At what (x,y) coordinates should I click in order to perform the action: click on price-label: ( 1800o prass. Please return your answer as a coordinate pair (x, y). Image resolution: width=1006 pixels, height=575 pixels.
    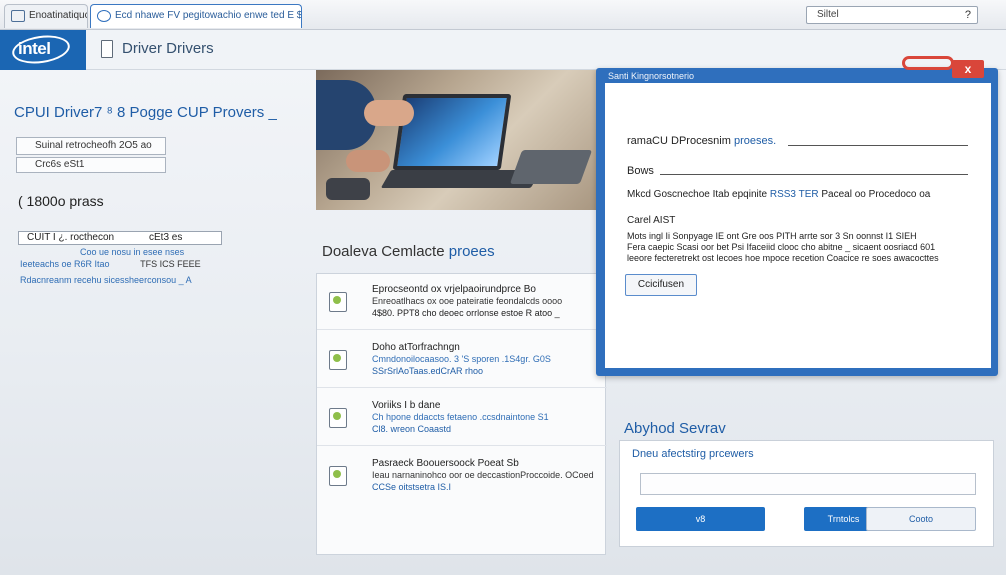
    Looking at the image, I should click on (61, 201).